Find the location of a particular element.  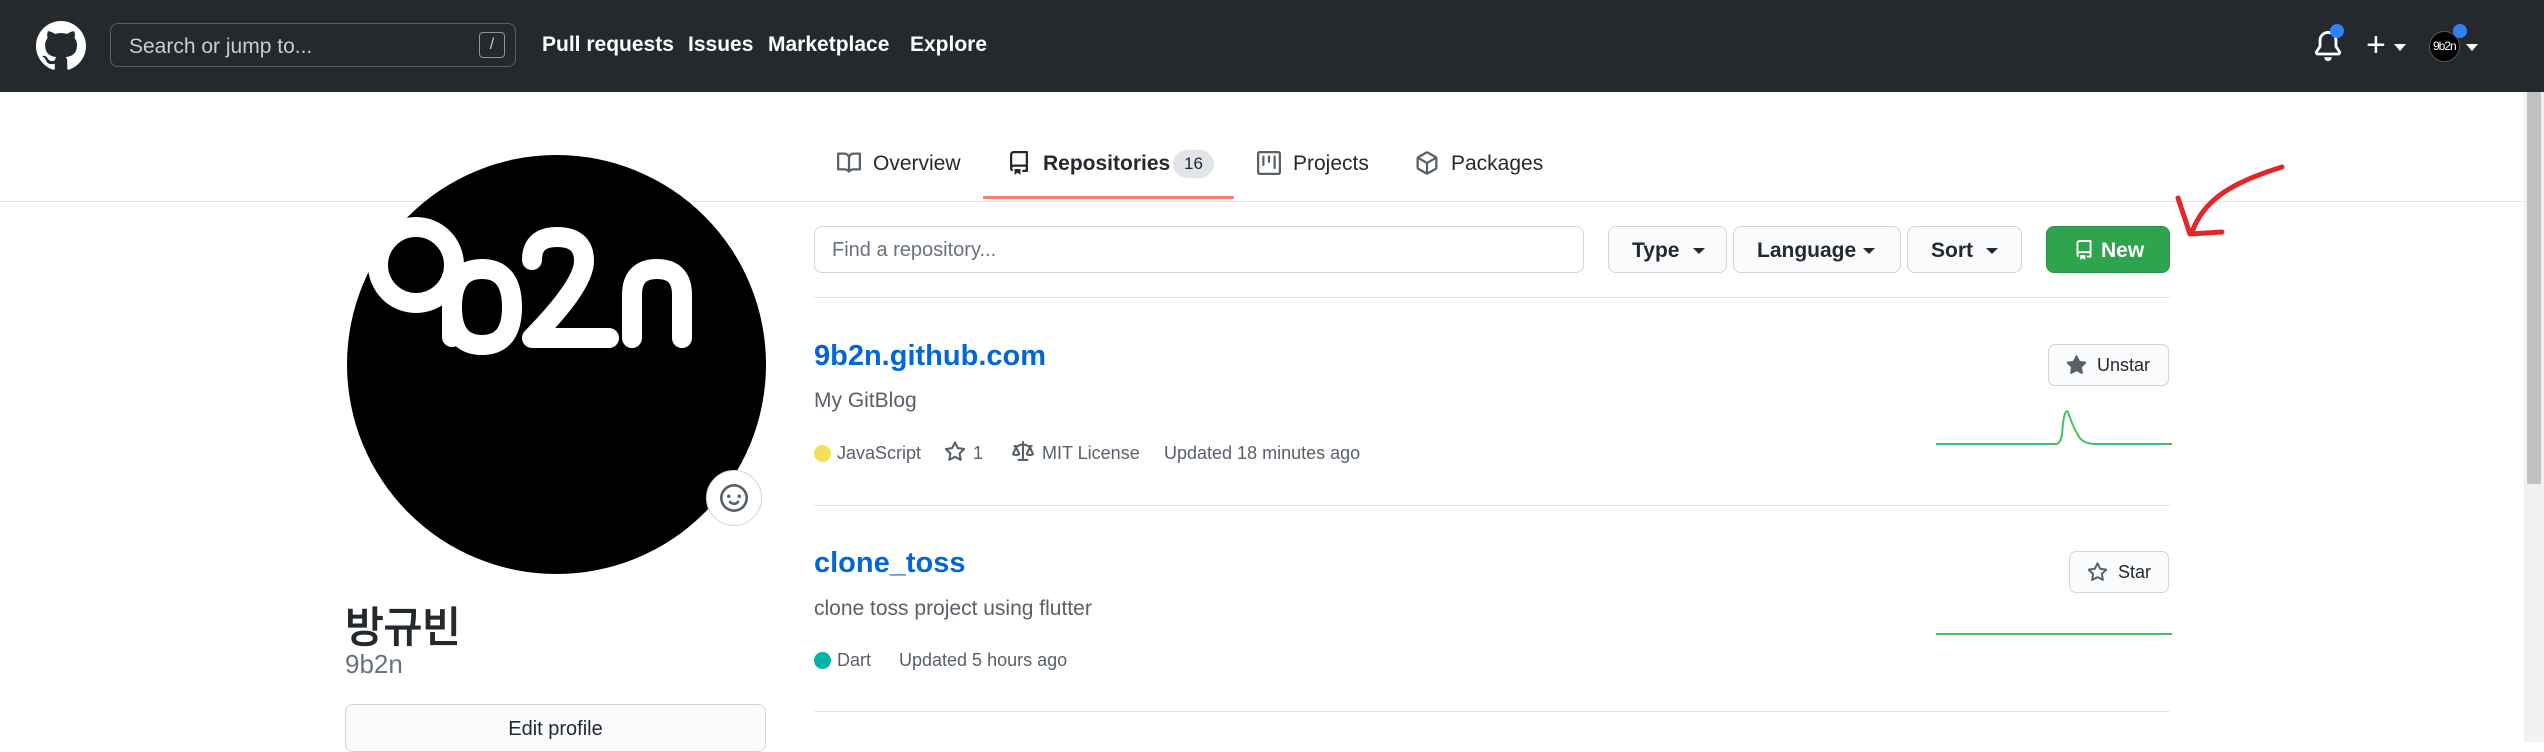

scrollbar-thumb is located at coordinates (2534, 288).